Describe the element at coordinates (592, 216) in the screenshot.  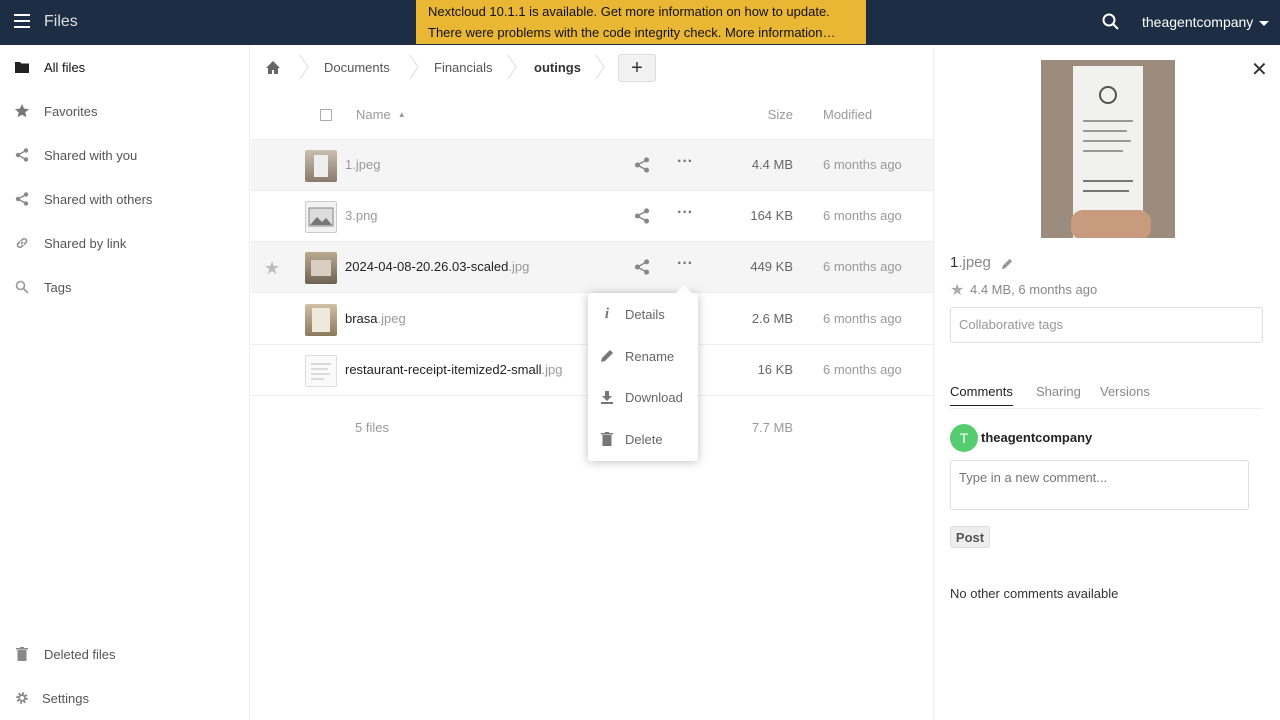
I see `table-row: 3.png ··· 164 KB 6 months ago` at that location.